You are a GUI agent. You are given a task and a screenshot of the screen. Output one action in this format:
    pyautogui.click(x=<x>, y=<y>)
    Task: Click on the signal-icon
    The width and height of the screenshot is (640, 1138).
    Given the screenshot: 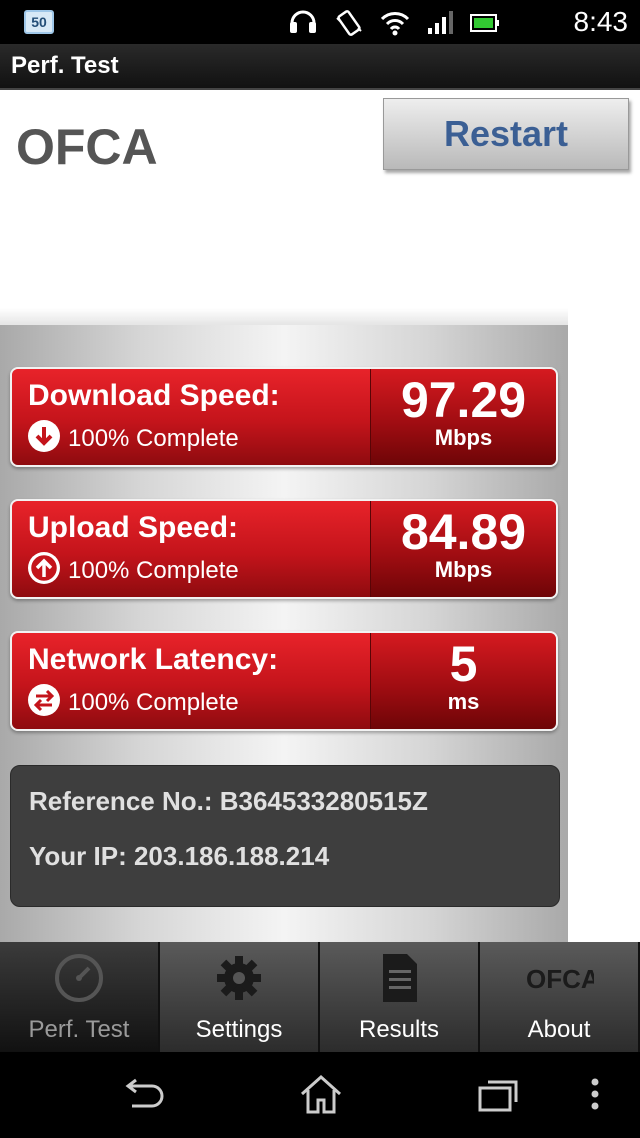 What is the action you would take?
    pyautogui.click(x=440, y=22)
    